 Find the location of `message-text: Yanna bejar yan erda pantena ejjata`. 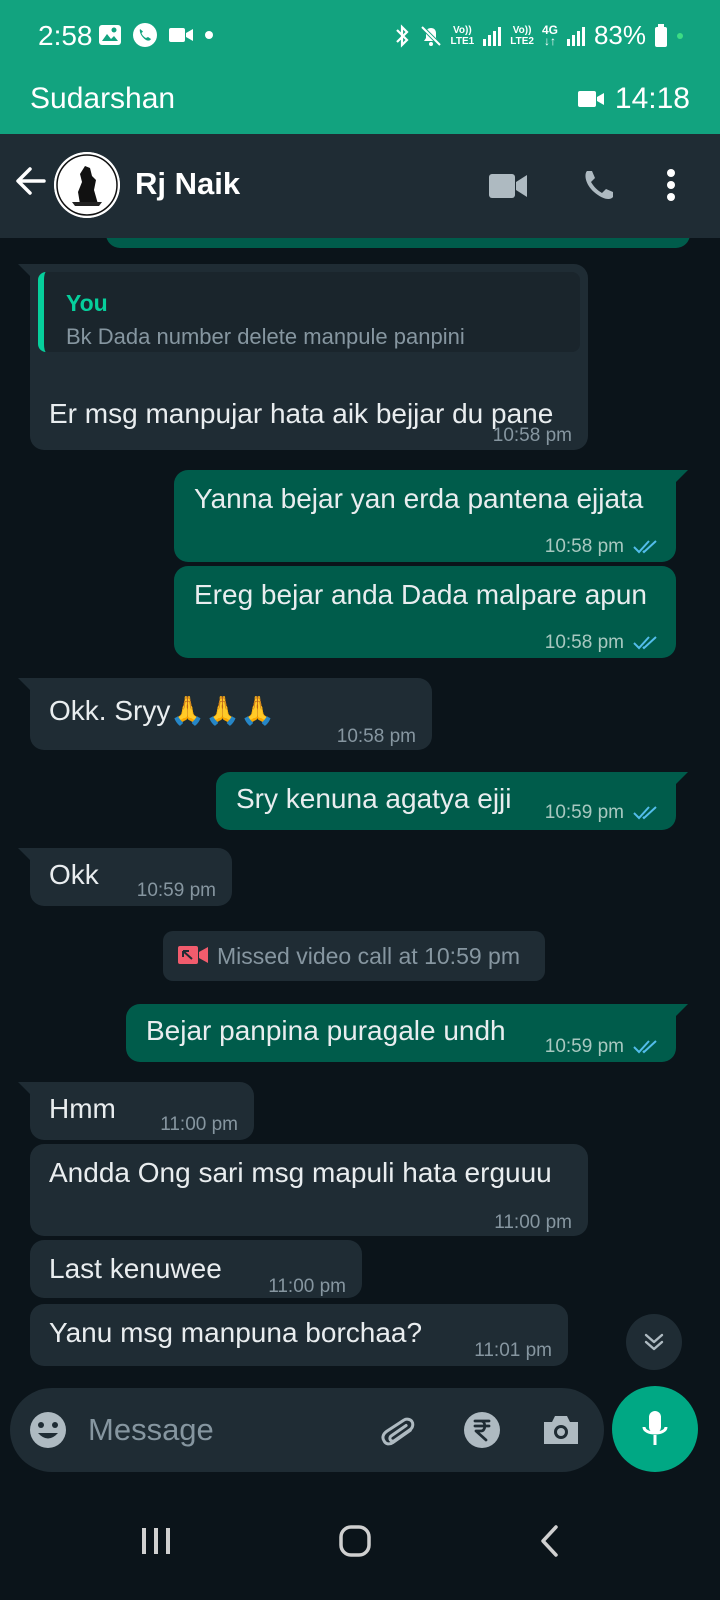

message-text: Yanna bejar yan erda pantena ejjata is located at coordinates (419, 498).